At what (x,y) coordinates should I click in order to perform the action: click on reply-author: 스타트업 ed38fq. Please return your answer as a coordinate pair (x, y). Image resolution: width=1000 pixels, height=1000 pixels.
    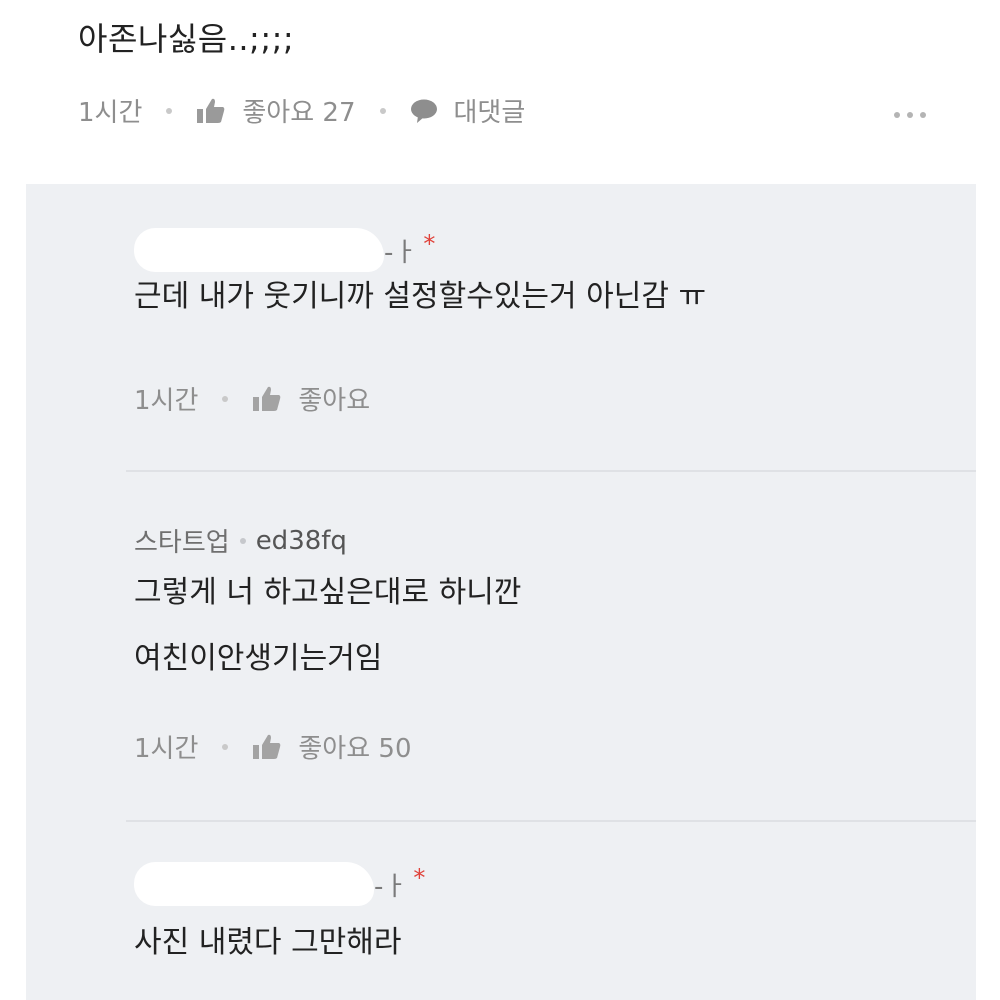
    Looking at the image, I should click on (240, 540).